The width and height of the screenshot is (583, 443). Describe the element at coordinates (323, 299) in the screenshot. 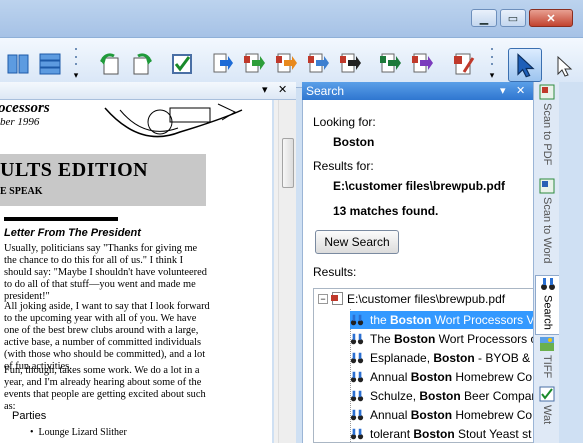

I see `collapse-icon: −` at that location.